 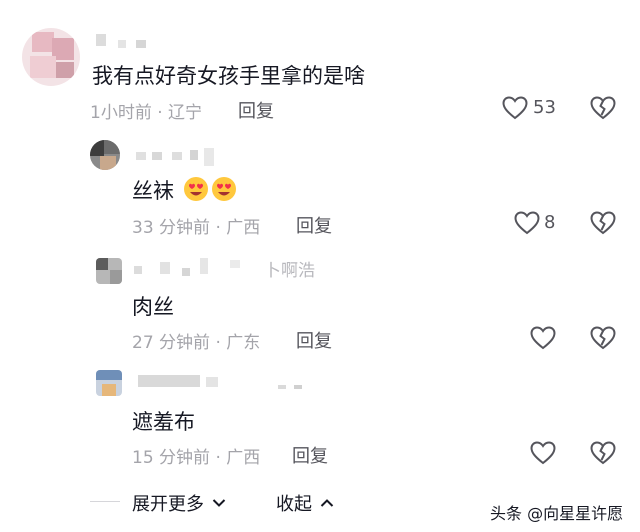 I want to click on comment-time-location: 15 分钟前 · 广西, so click(x=196, y=458).